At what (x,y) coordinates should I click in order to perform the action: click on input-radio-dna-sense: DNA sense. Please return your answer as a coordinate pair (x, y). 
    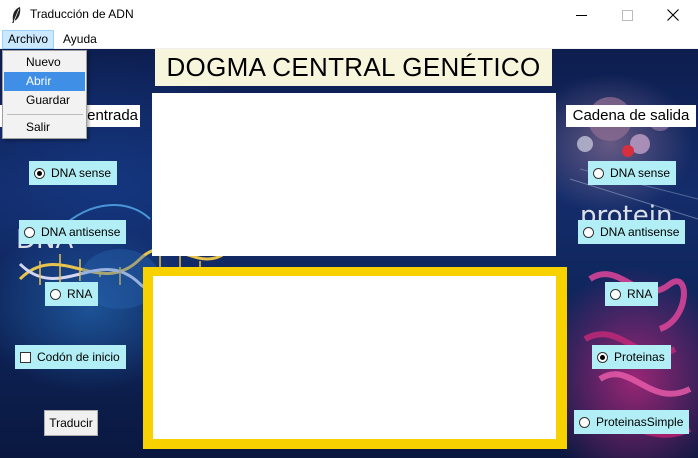
    Looking at the image, I should click on (73, 173).